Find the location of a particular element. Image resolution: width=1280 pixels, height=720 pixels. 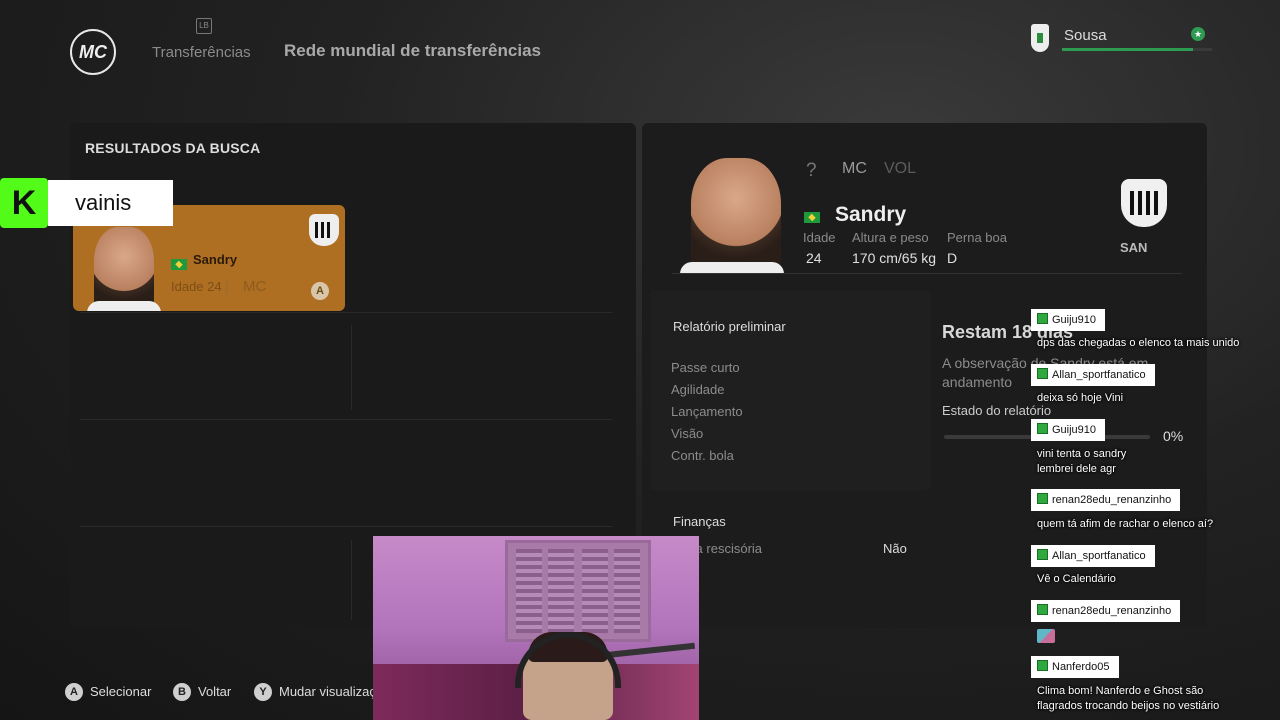

kick-logo-icon: K is located at coordinates (24, 203).